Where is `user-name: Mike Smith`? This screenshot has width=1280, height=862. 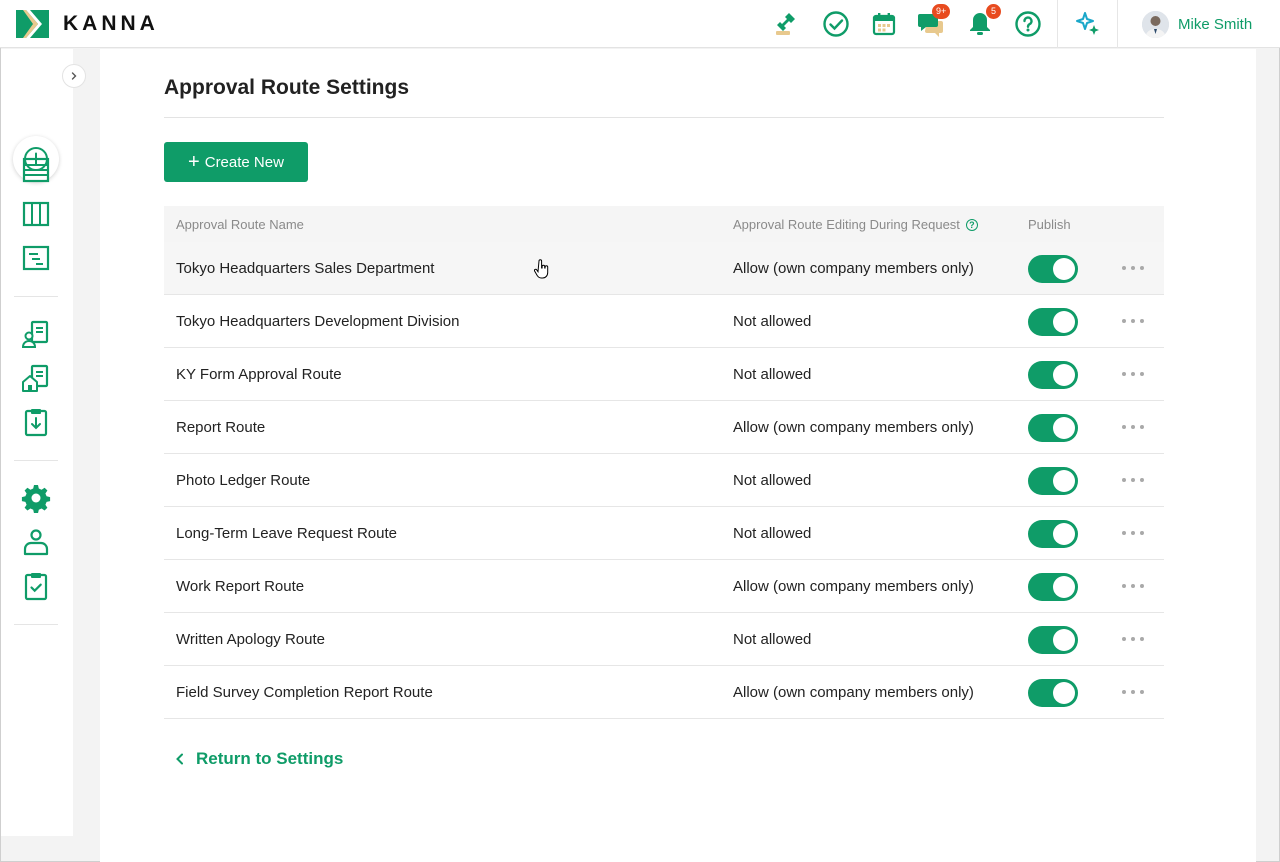
user-name: Mike Smith is located at coordinates (1215, 24).